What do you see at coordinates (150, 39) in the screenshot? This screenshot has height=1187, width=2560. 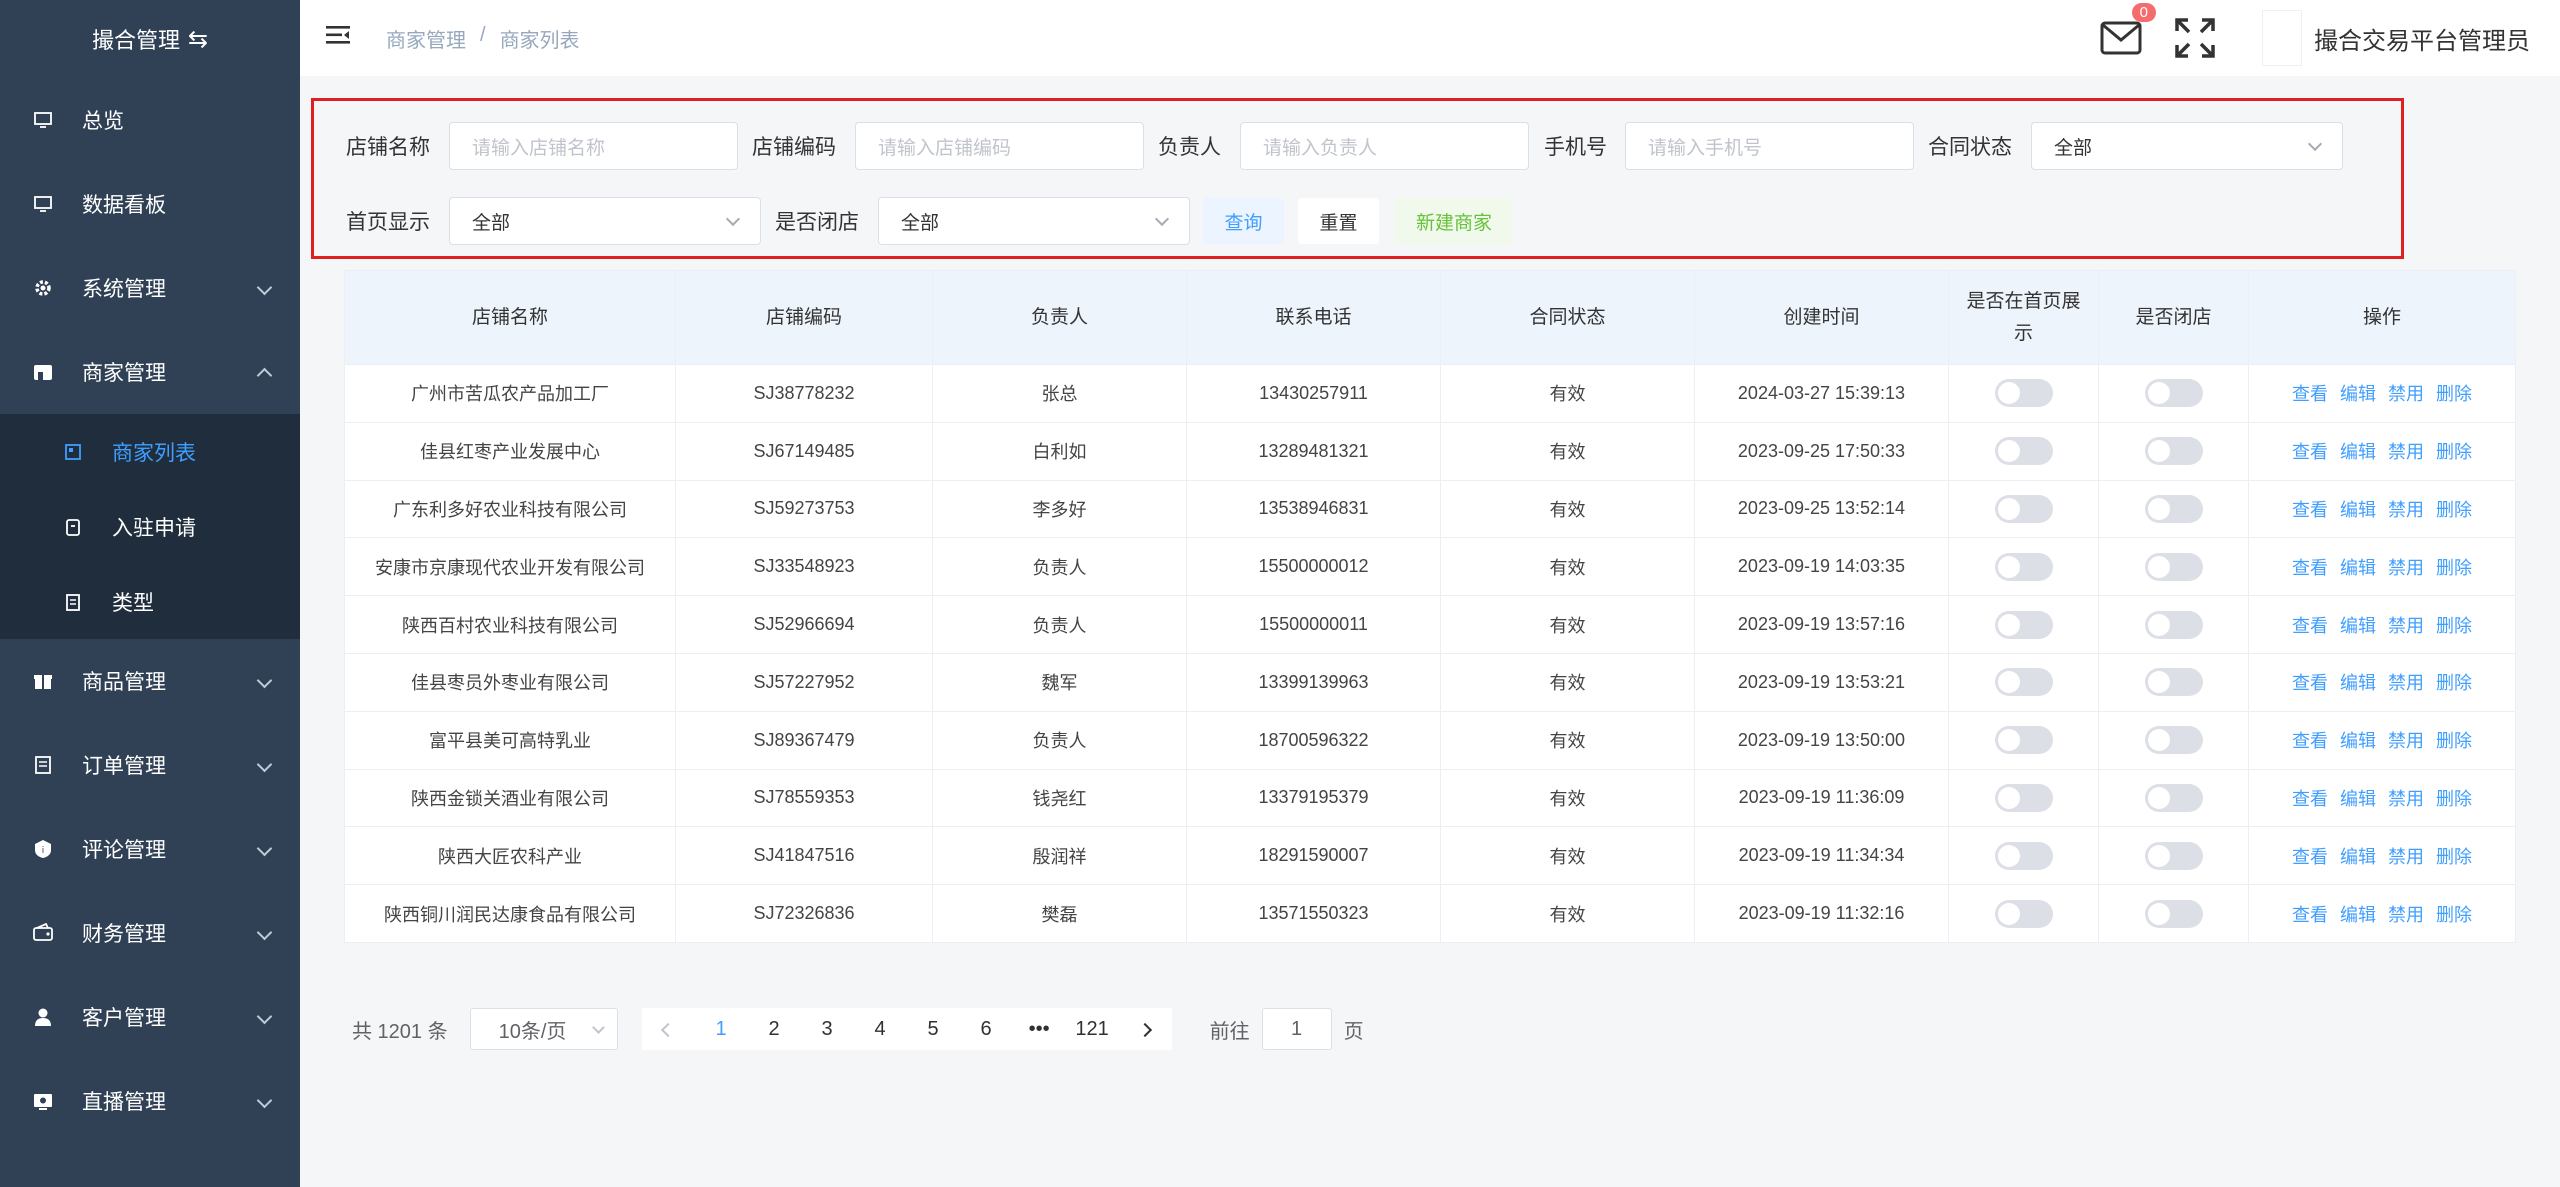 I see `sidebar-brand: 撮合管理 ⇆` at bounding box center [150, 39].